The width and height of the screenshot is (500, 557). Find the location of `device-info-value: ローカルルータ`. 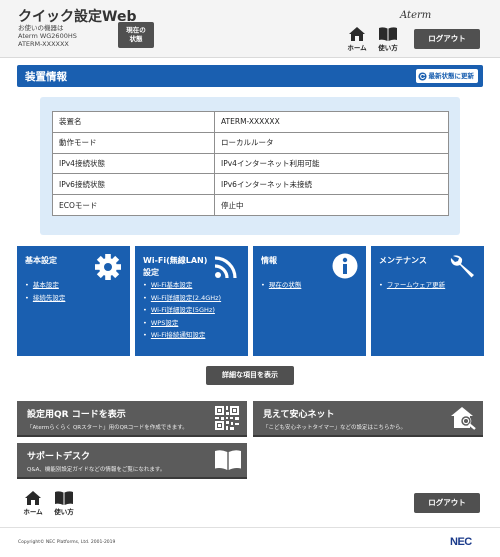

device-info-value: ローカルルータ is located at coordinates (331, 142).